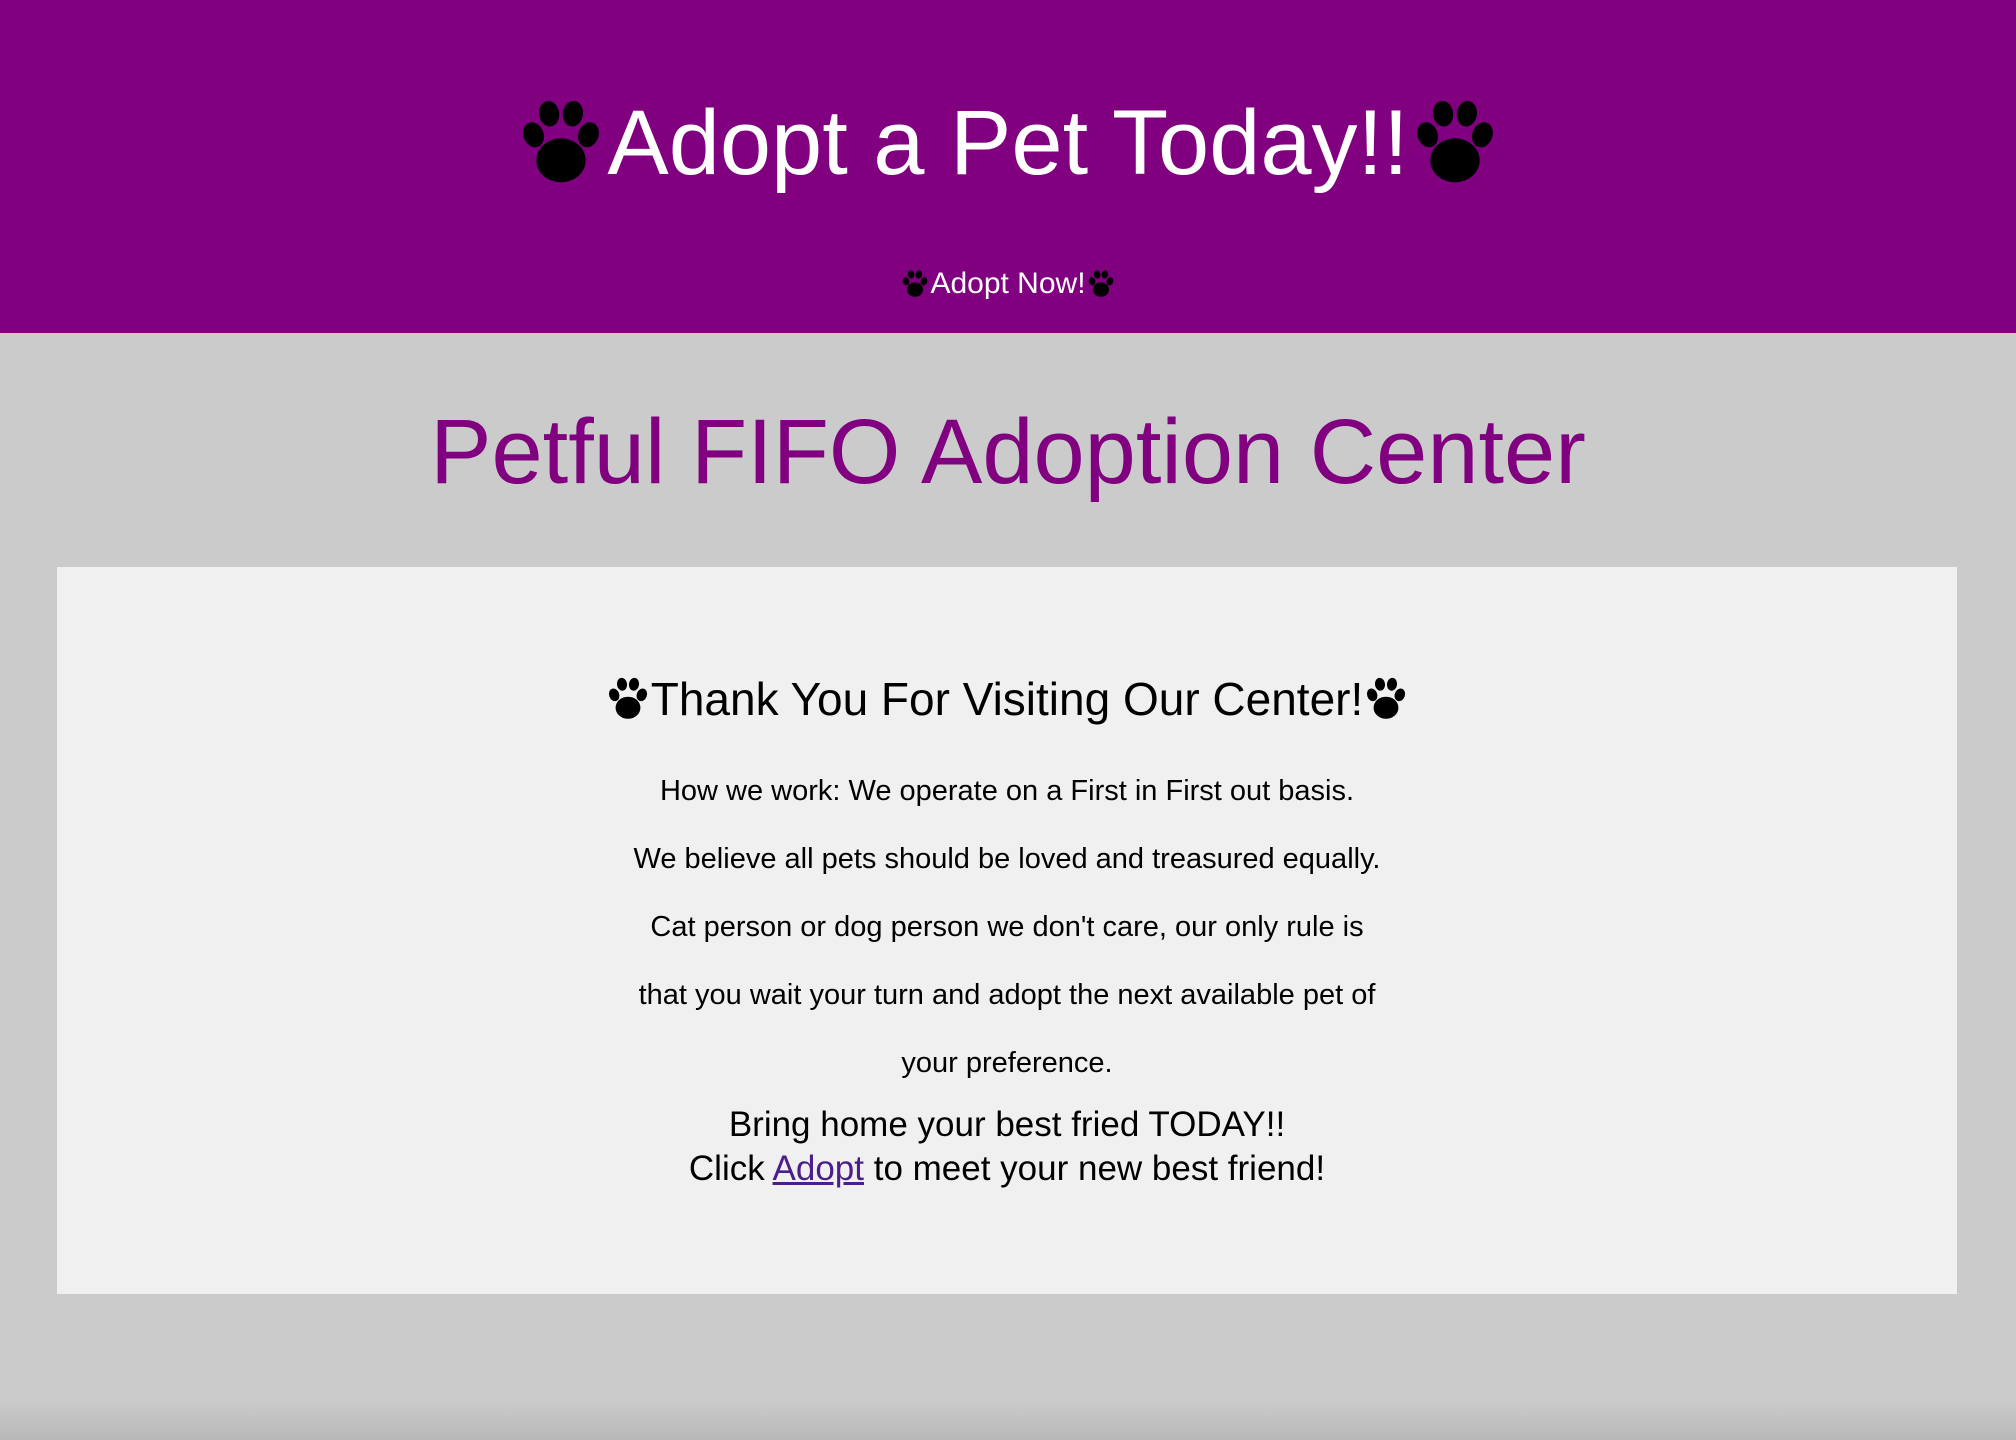 The height and width of the screenshot is (1440, 2016). I want to click on description-line: your preference., so click(1007, 1063).